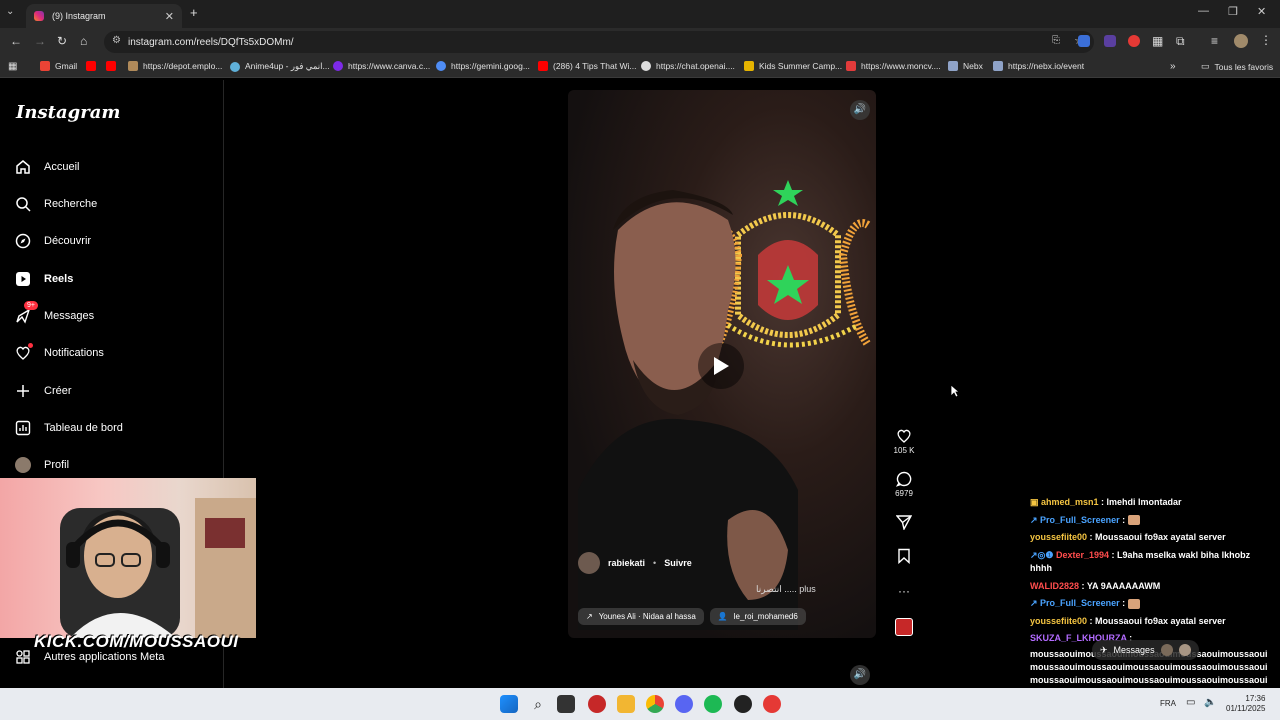  What do you see at coordinates (1144, 502) in the screenshot?
I see `chat-text: lmehdi lmontadar` at bounding box center [1144, 502].